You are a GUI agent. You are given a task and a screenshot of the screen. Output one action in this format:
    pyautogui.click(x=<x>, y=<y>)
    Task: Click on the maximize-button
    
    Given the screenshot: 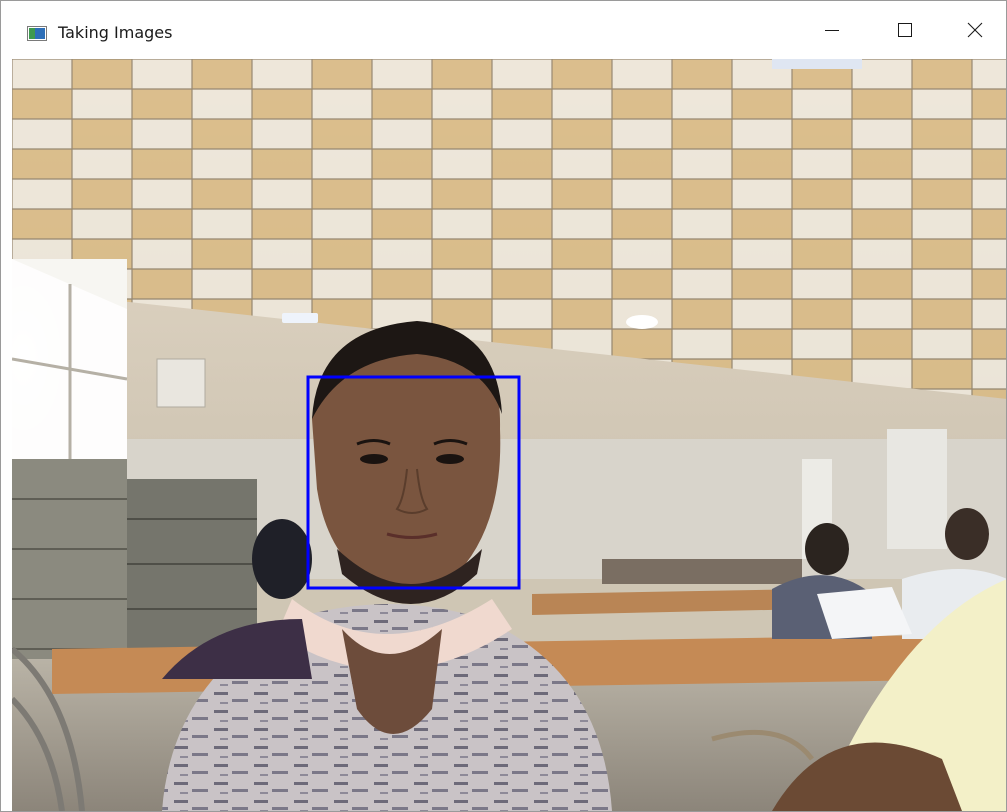 What is the action you would take?
    pyautogui.click(x=905, y=29)
    